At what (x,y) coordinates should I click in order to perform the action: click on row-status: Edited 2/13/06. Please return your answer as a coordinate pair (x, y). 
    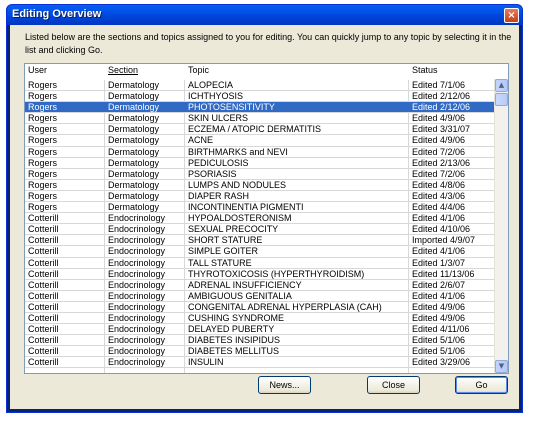
    Looking at the image, I should click on (441, 162).